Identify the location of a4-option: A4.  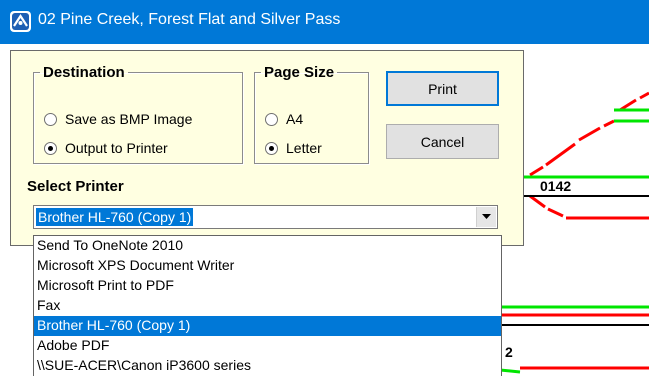
(284, 119).